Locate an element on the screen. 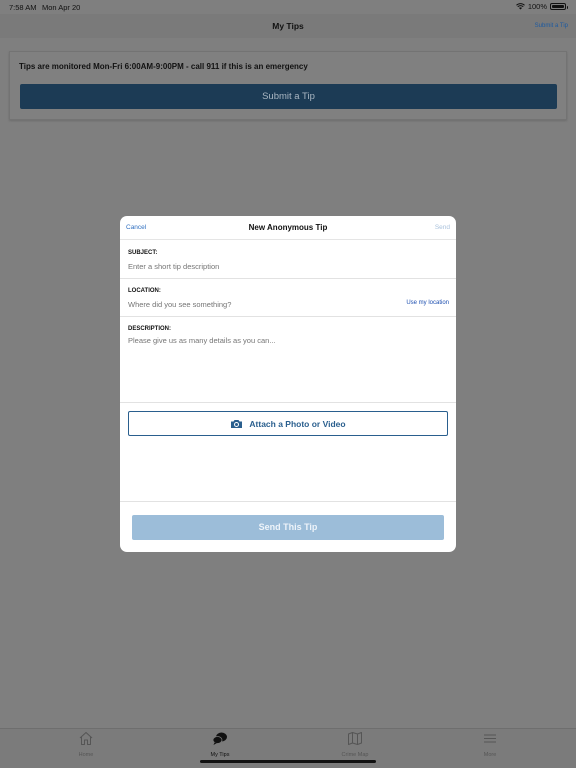 This screenshot has height=768, width=576. status-date: Mon Apr 20 is located at coordinates (61, 7).